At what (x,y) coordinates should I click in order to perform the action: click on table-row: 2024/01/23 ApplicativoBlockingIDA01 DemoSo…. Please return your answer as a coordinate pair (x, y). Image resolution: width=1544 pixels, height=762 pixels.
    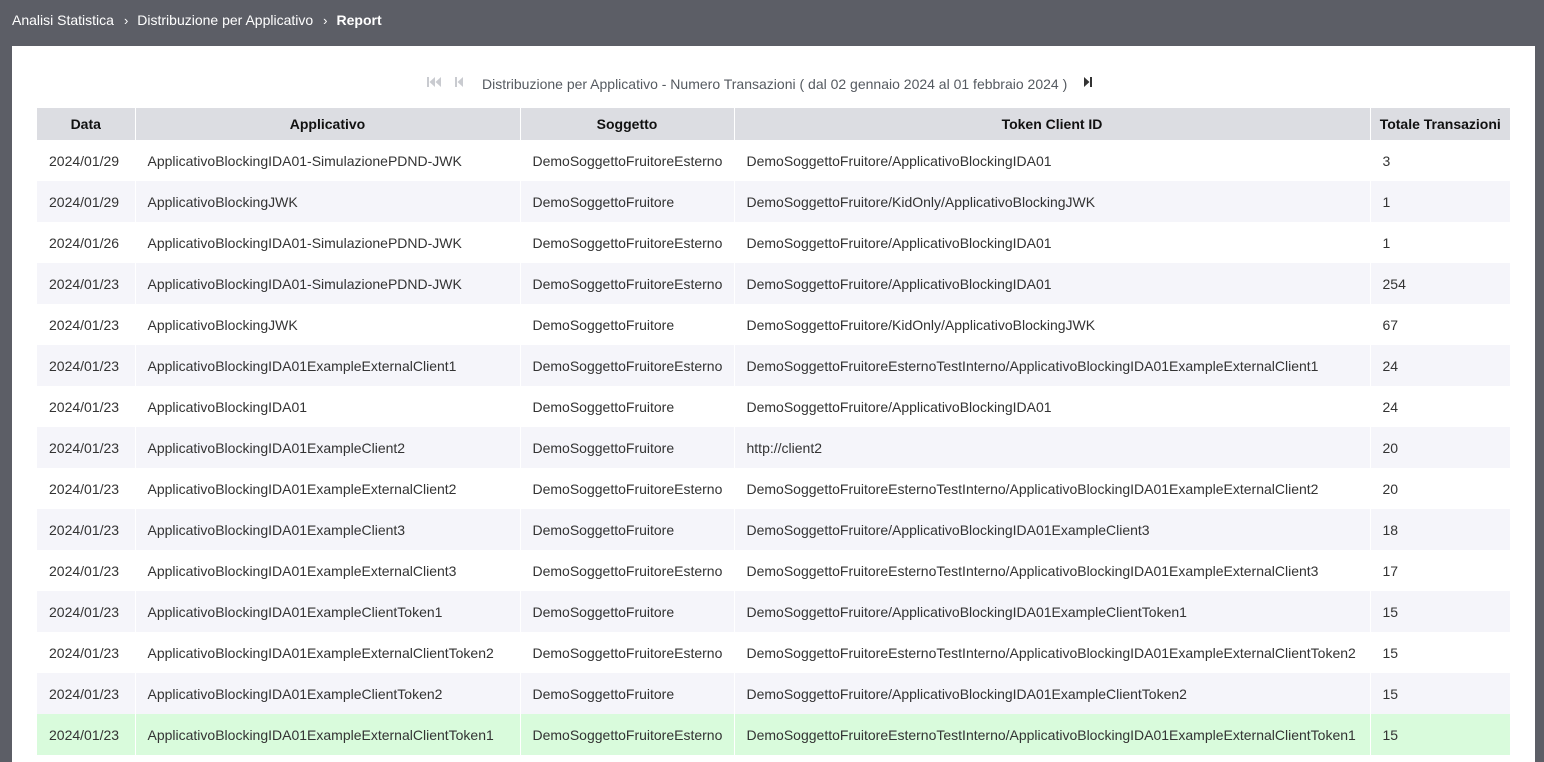
    Looking at the image, I should click on (773, 406).